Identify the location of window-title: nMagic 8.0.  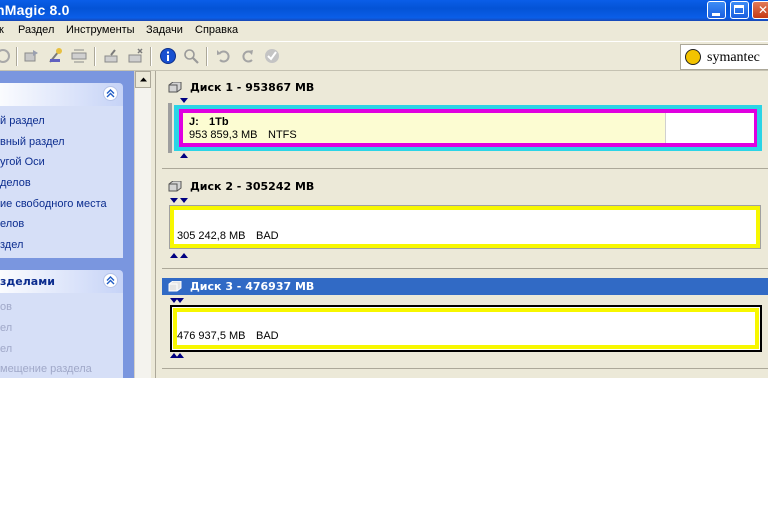
(35, 10).